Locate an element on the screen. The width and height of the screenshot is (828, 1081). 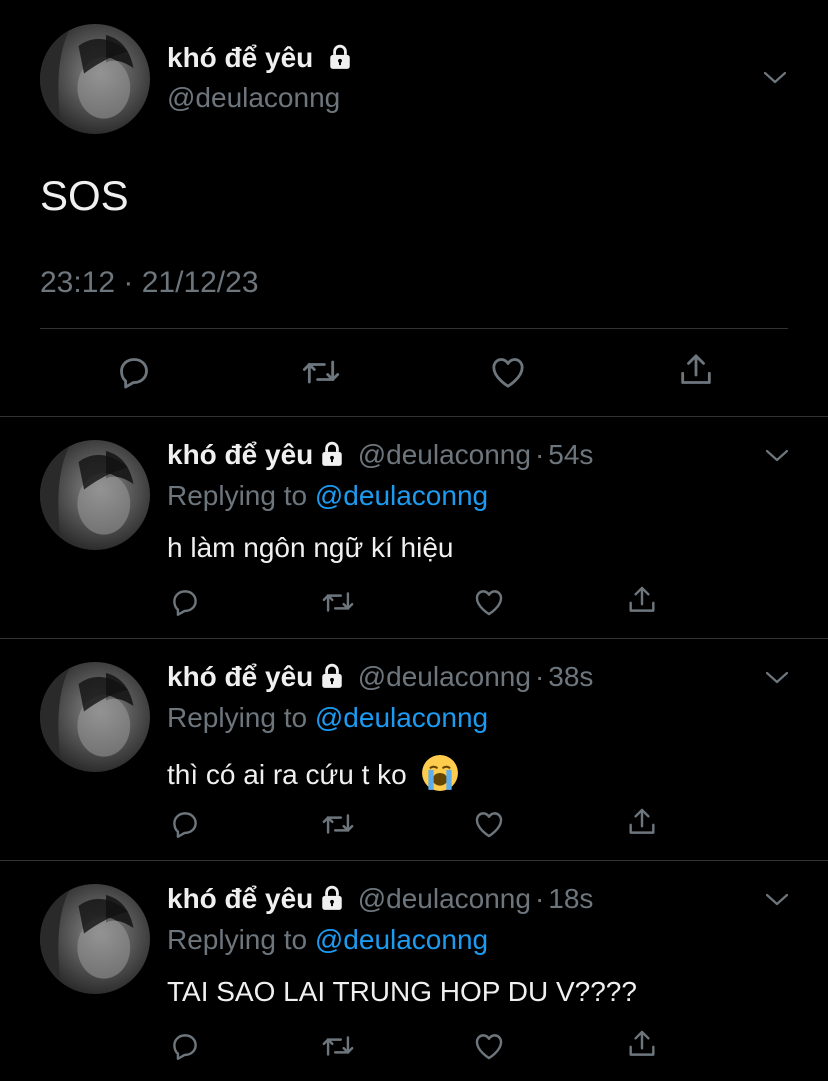
tweet-text: h làm ngôn ngữ kí hiệu is located at coordinates (310, 547).